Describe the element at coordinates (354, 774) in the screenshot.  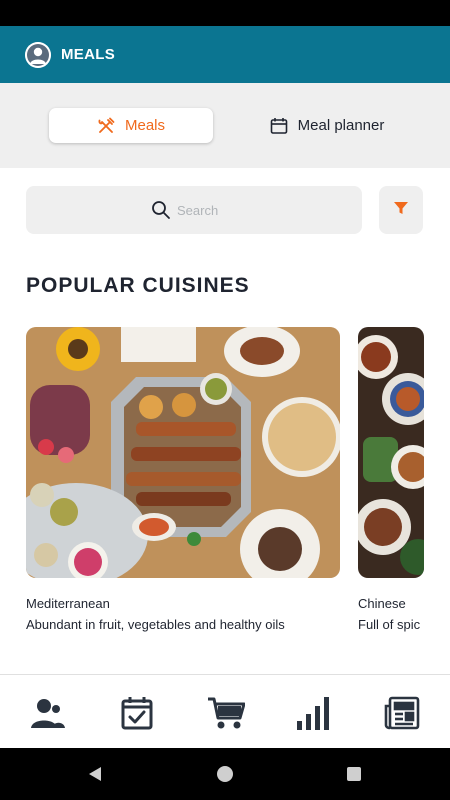
I see `recents-icon` at that location.